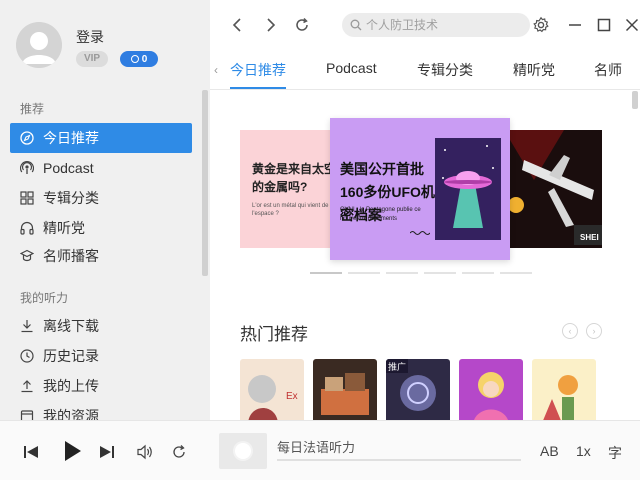  I want to click on resource-icon, so click(27, 414).